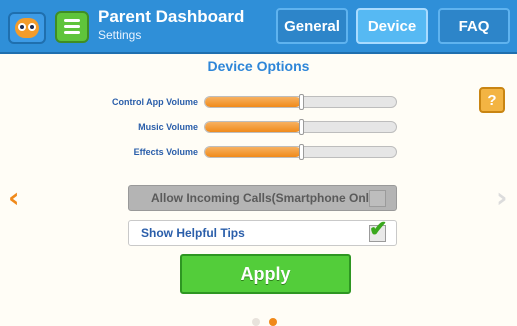  What do you see at coordinates (262, 232) in the screenshot?
I see `show-helpful-tips-option: Show Helpful Tips ✔` at bounding box center [262, 232].